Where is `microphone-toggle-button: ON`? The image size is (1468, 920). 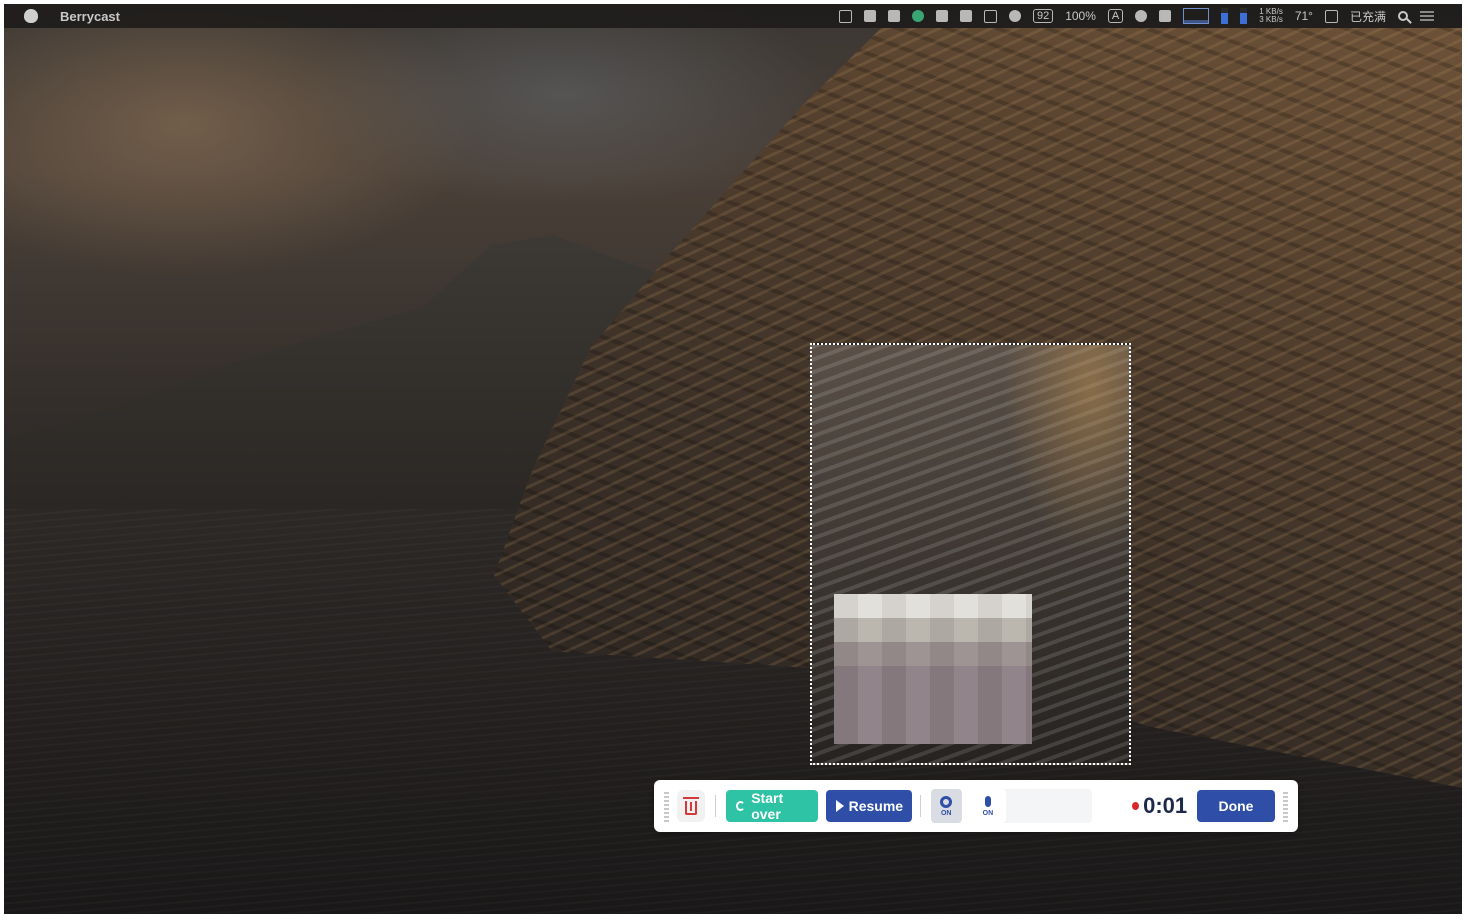 microphone-toggle-button: ON is located at coordinates (987, 806).